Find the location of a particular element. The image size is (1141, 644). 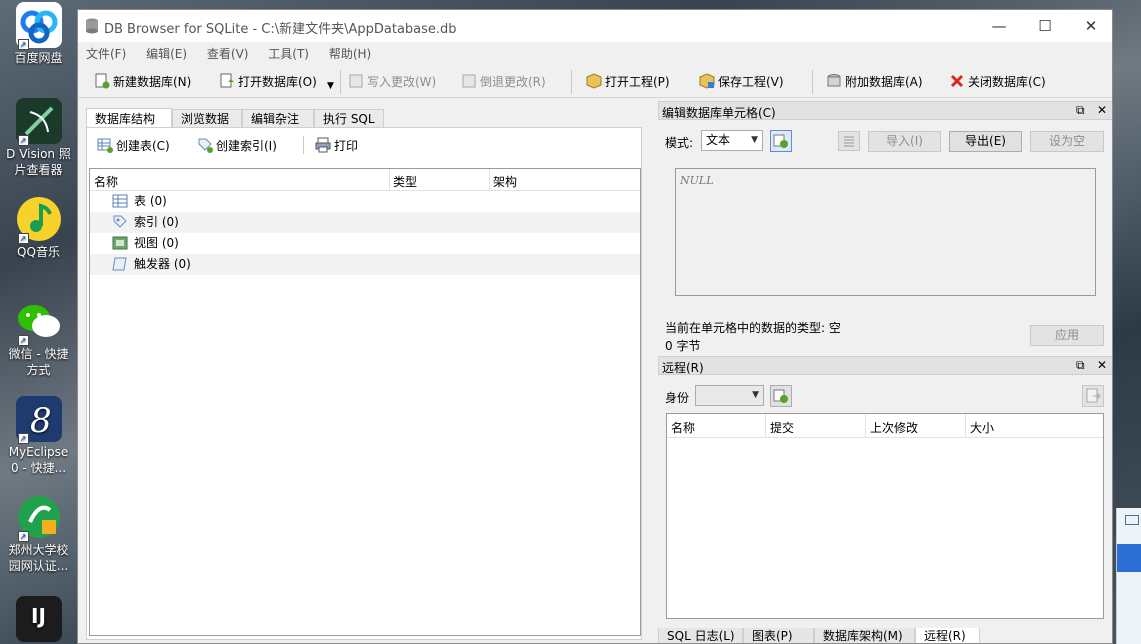

column-divider is located at coordinates (965, 426).